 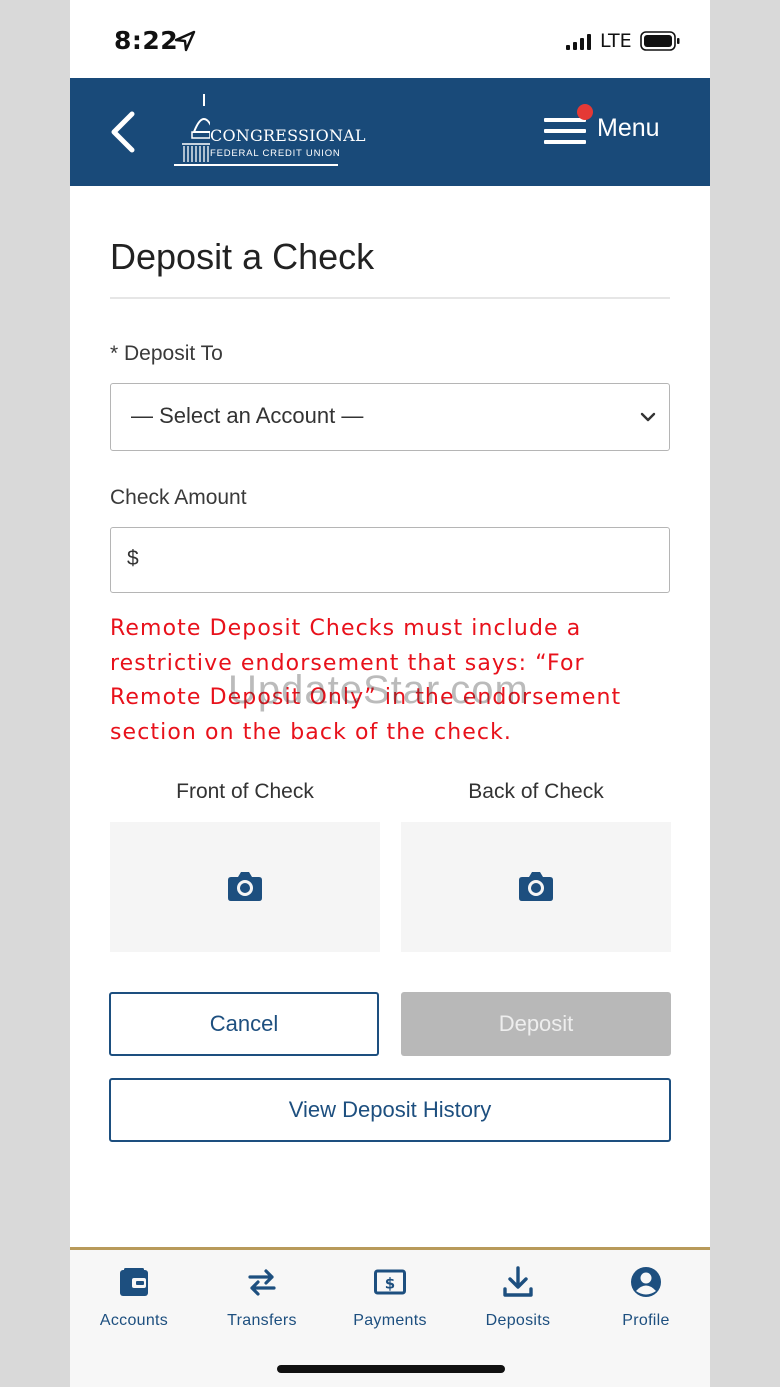 I want to click on check-amount-label: Check Amount, so click(x=178, y=497).